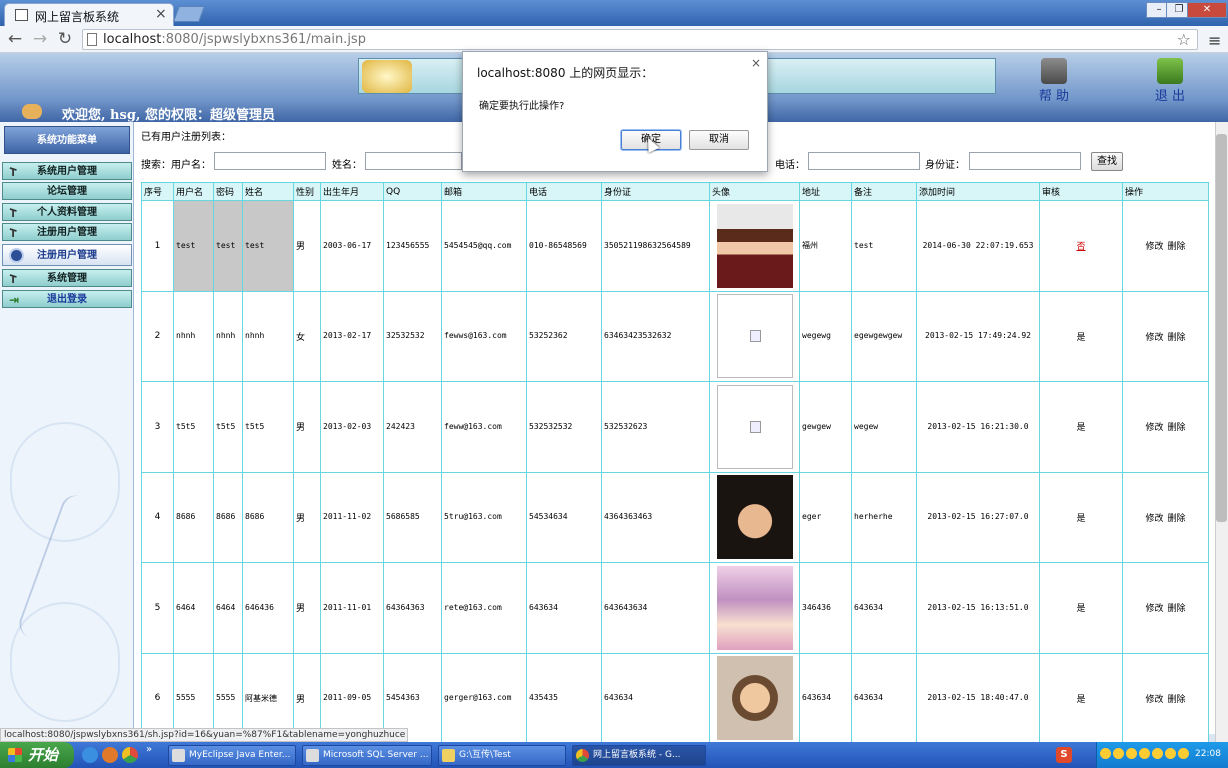 The width and height of the screenshot is (1228, 768). What do you see at coordinates (978, 191) in the screenshot?
I see `column-header: 添加时间` at bounding box center [978, 191].